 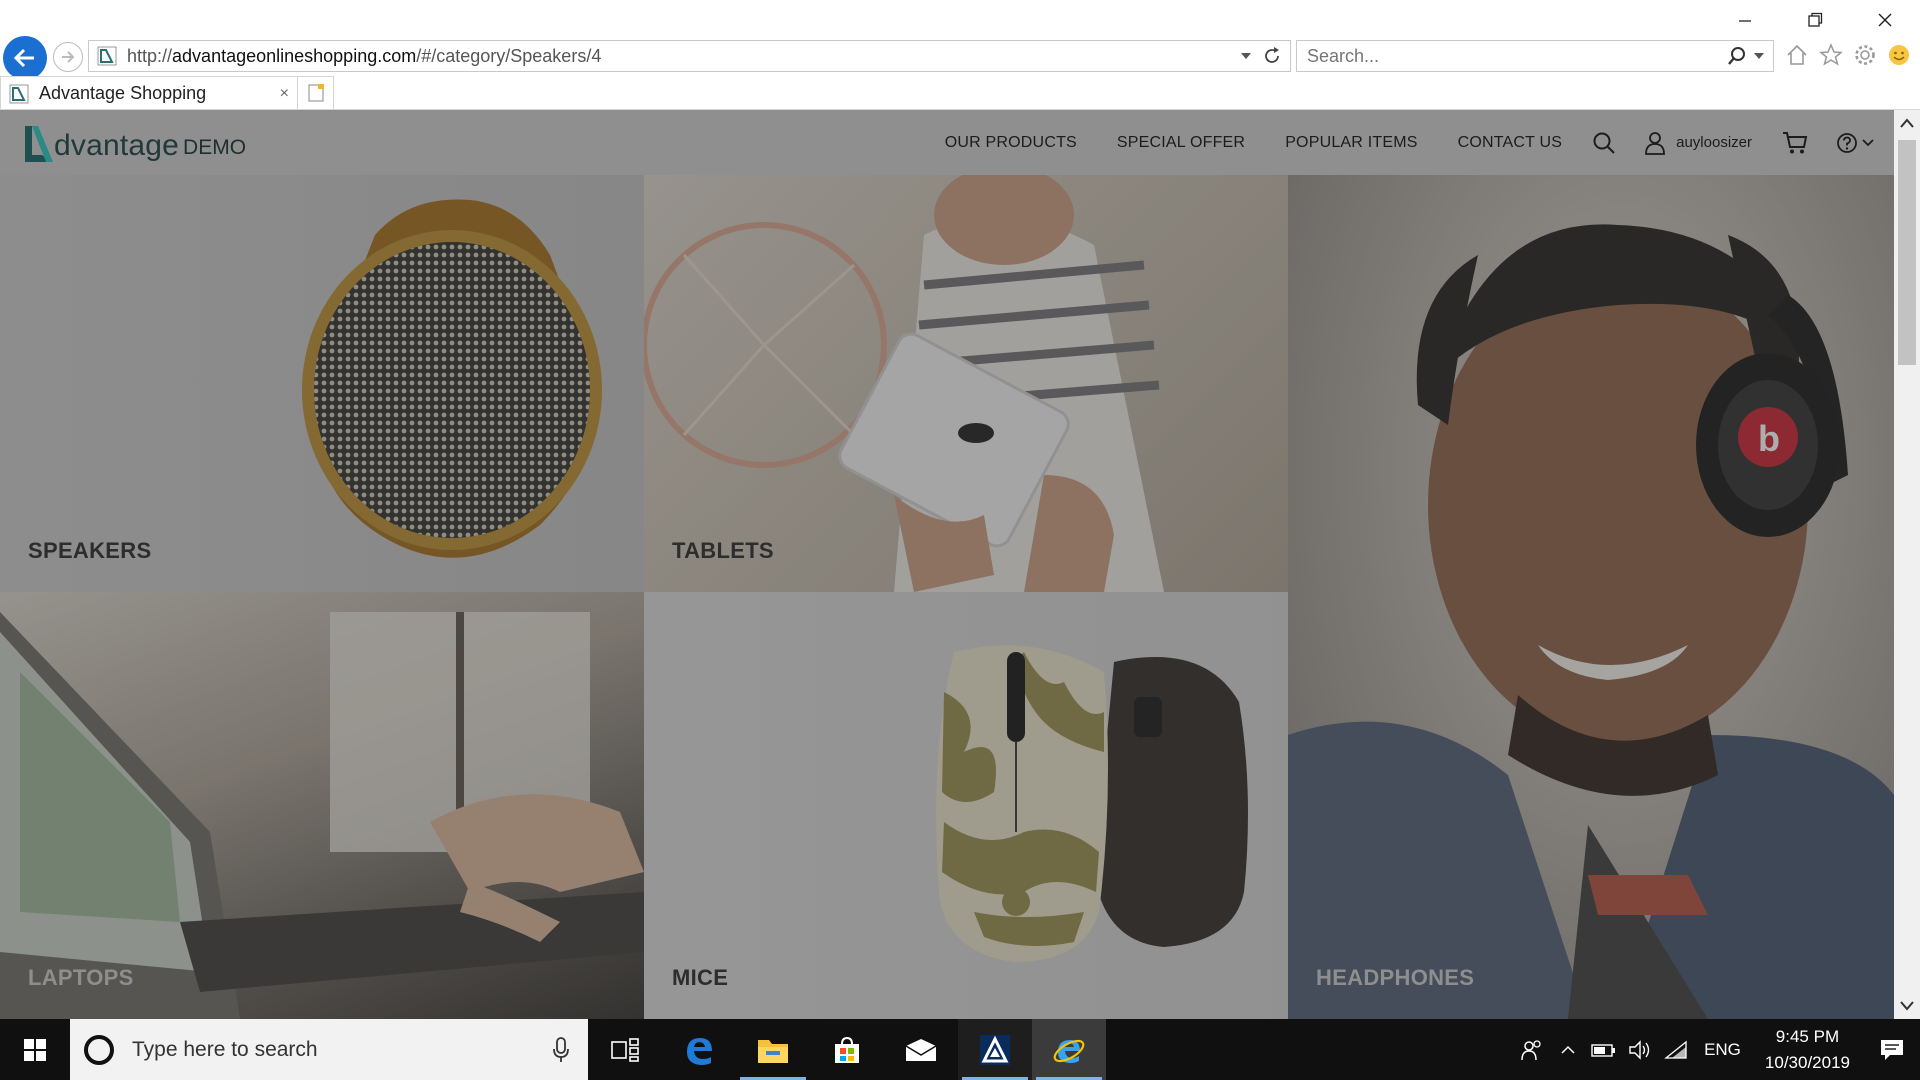 What do you see at coordinates (1807, 1050) in the screenshot?
I see `system-clock: 9:45 PM 10/30/2019` at bounding box center [1807, 1050].